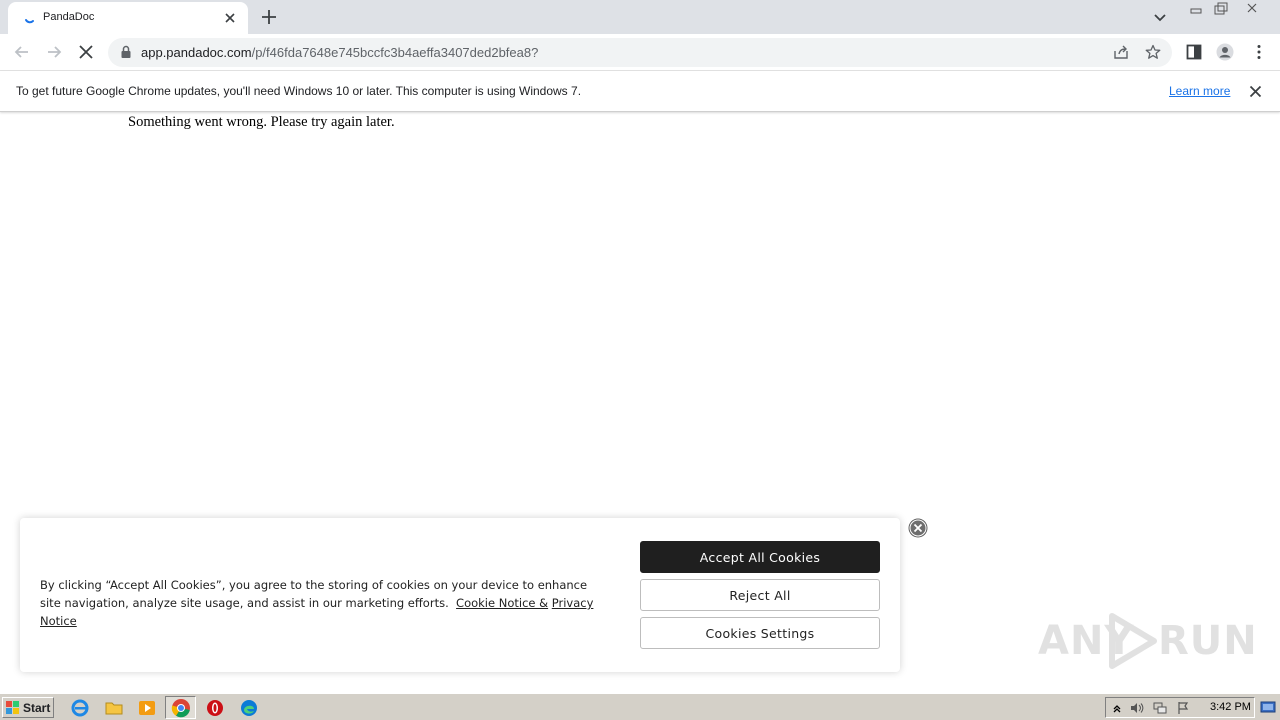 This screenshot has width=1280, height=720. What do you see at coordinates (1252, 9) in the screenshot?
I see `window-close-icon` at bounding box center [1252, 9].